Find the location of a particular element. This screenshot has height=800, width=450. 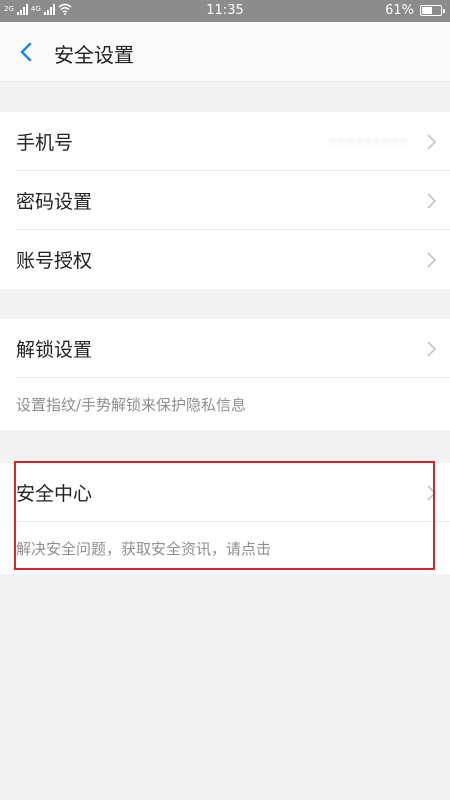

unlock-settings-row: 解锁设置 is located at coordinates (225, 348).